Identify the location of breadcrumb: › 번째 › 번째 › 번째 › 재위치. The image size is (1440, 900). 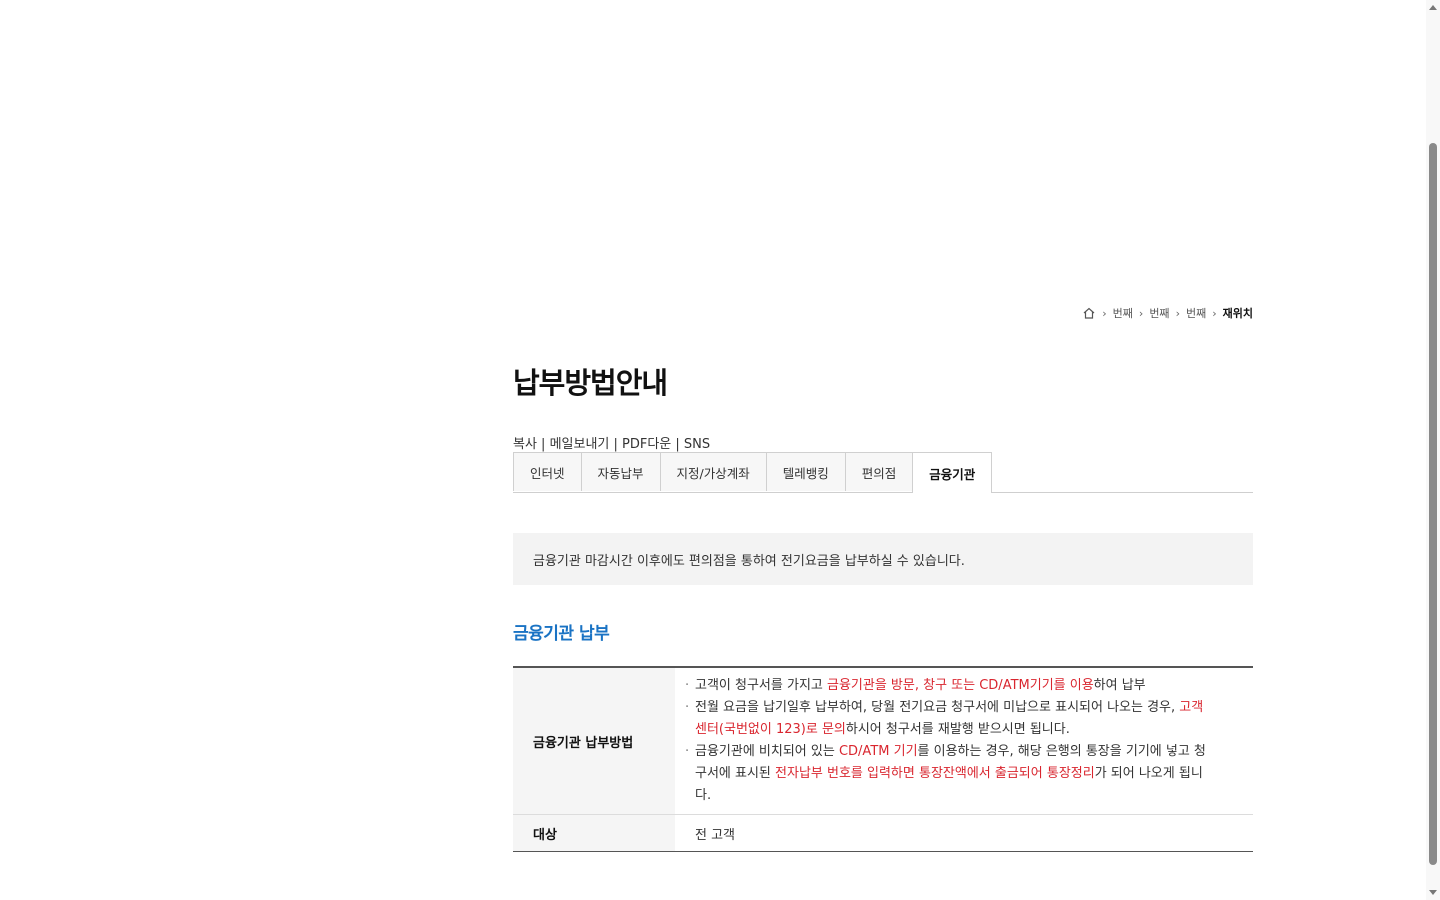
(1167, 313).